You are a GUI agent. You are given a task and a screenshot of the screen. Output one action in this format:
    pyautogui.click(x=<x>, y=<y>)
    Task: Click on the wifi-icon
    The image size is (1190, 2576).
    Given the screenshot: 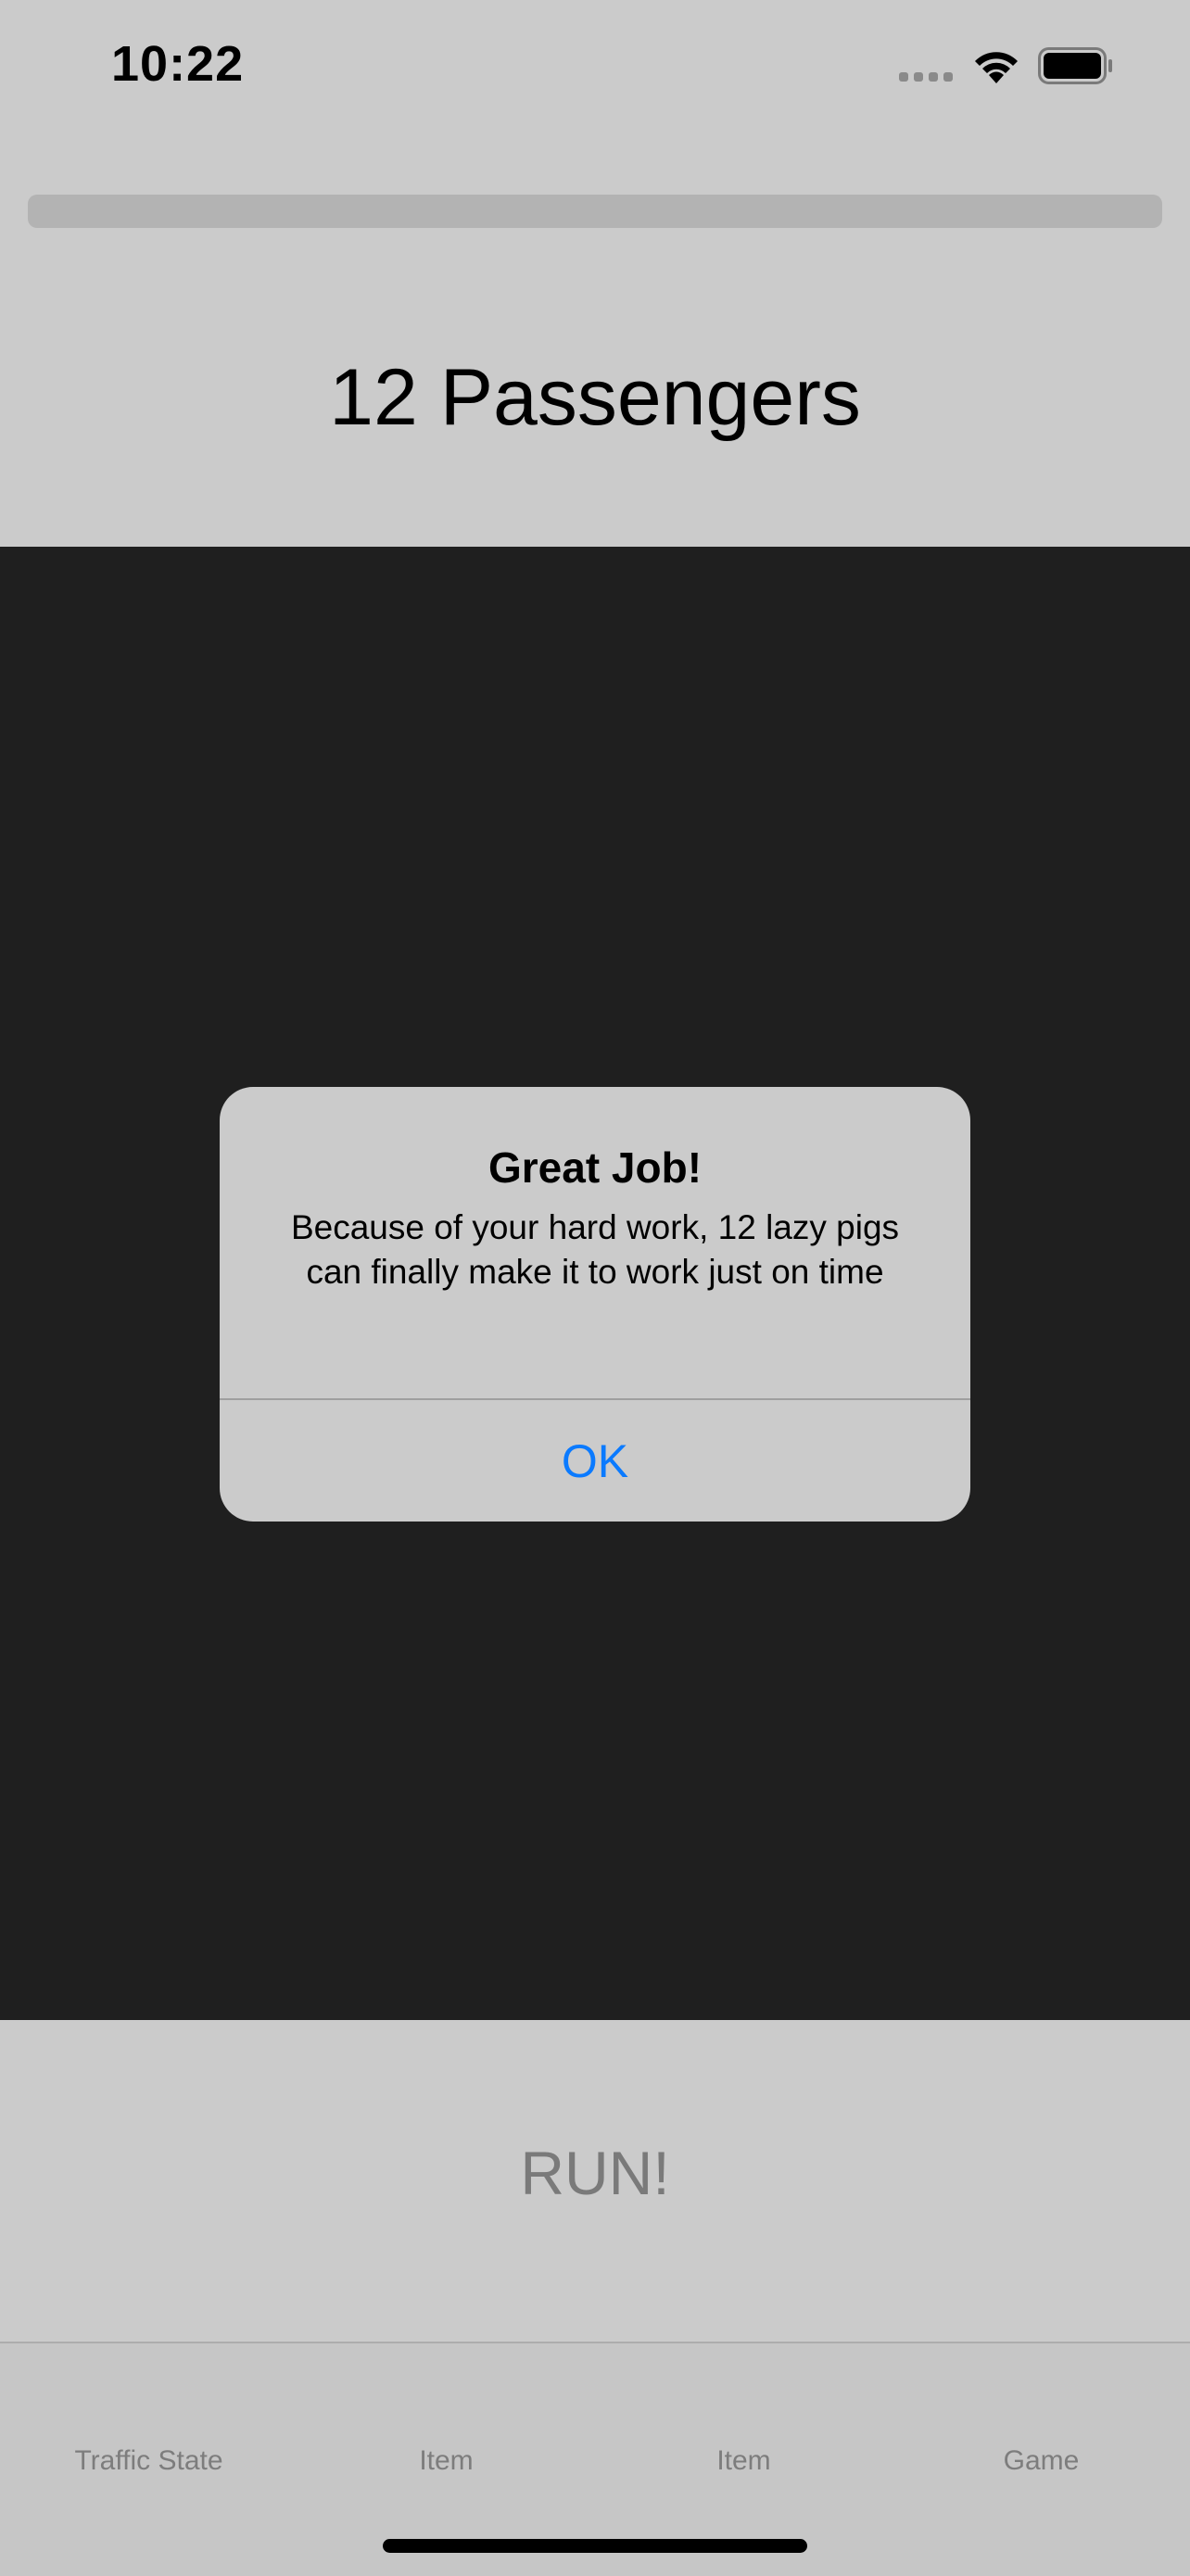 What is the action you would take?
    pyautogui.click(x=996, y=68)
    